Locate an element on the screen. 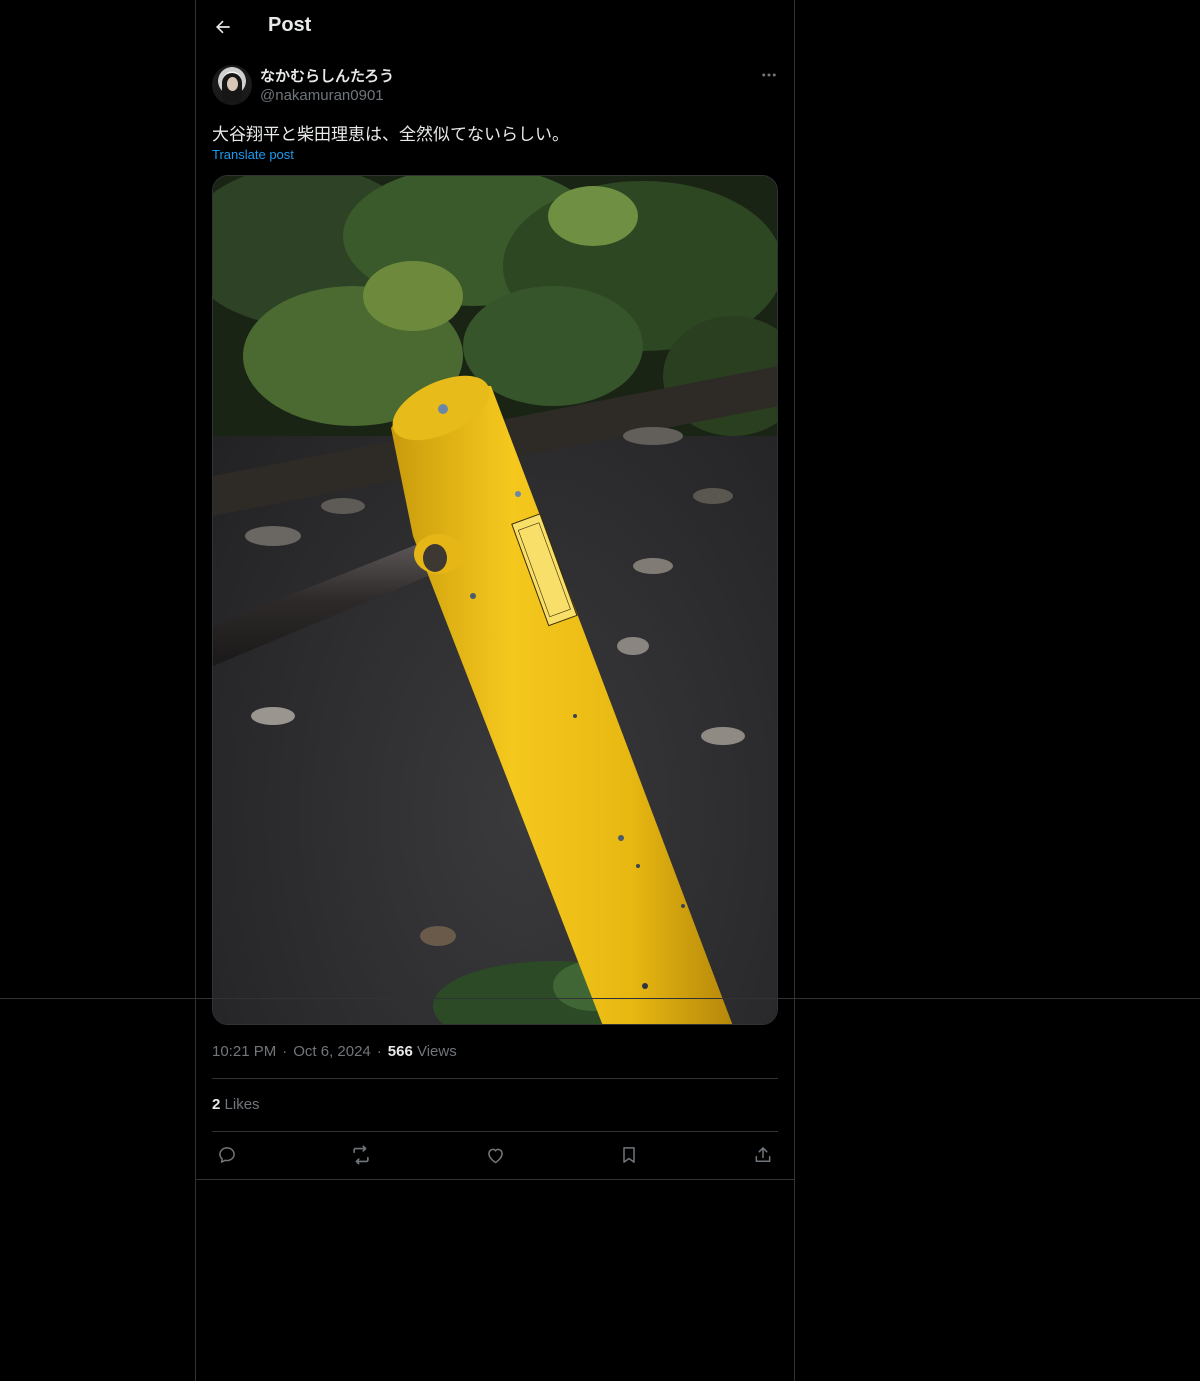  page-title: Post is located at coordinates (290, 25).